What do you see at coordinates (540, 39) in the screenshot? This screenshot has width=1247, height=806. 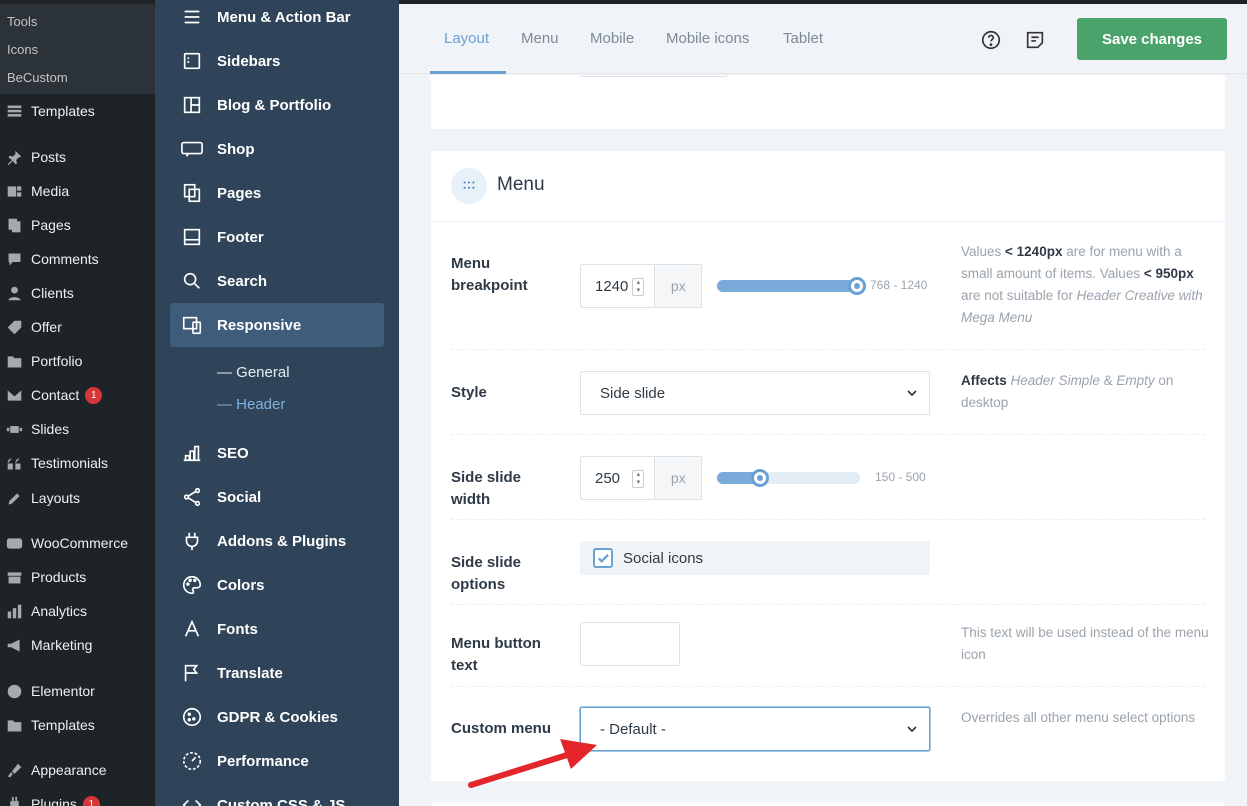 I see `tab-menu: Menu` at bounding box center [540, 39].